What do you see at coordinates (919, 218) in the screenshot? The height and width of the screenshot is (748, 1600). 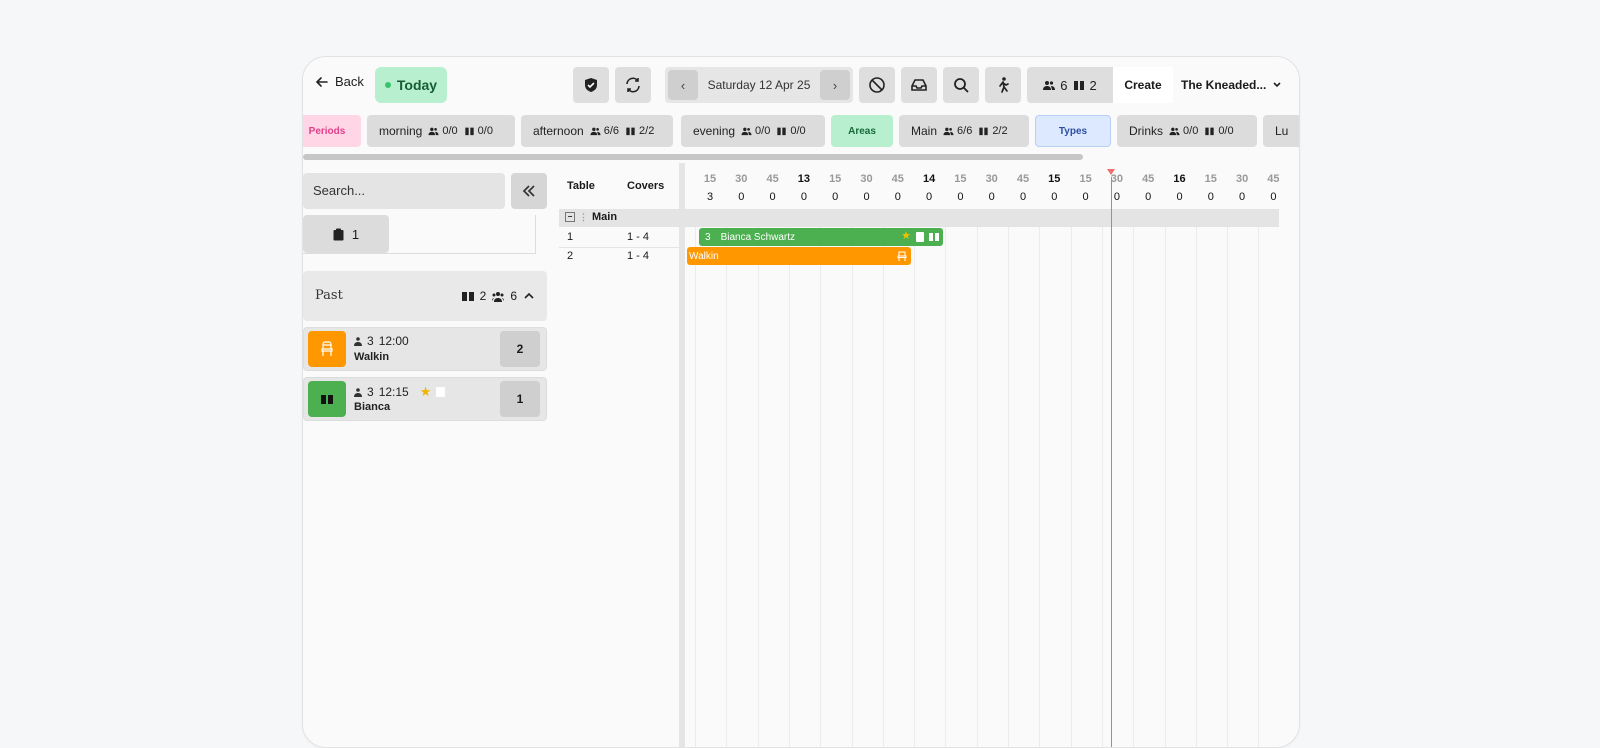 I see `area-row-main: − ⋮ Main` at bounding box center [919, 218].